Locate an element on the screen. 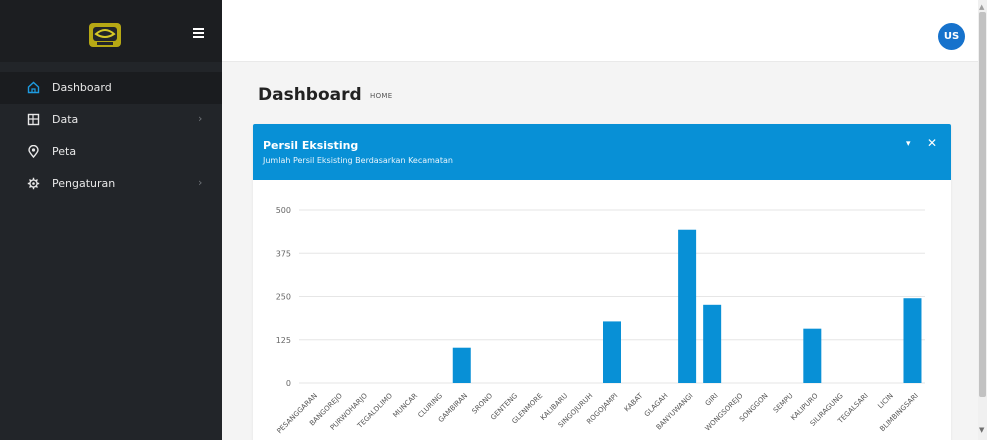  user-avatar: US is located at coordinates (951, 36).